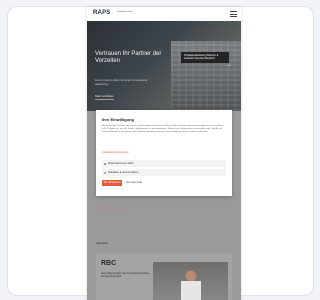 This screenshot has height=300, width=320. I want to click on essential-only-button: Nur essenzielle, so click(134, 183).